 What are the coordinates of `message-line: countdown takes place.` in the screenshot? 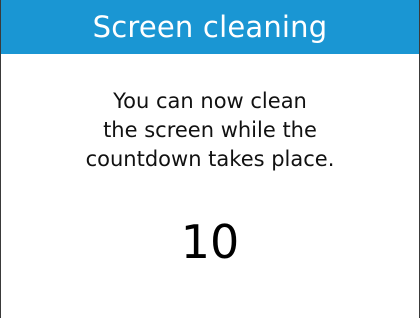 It's located at (210, 159).